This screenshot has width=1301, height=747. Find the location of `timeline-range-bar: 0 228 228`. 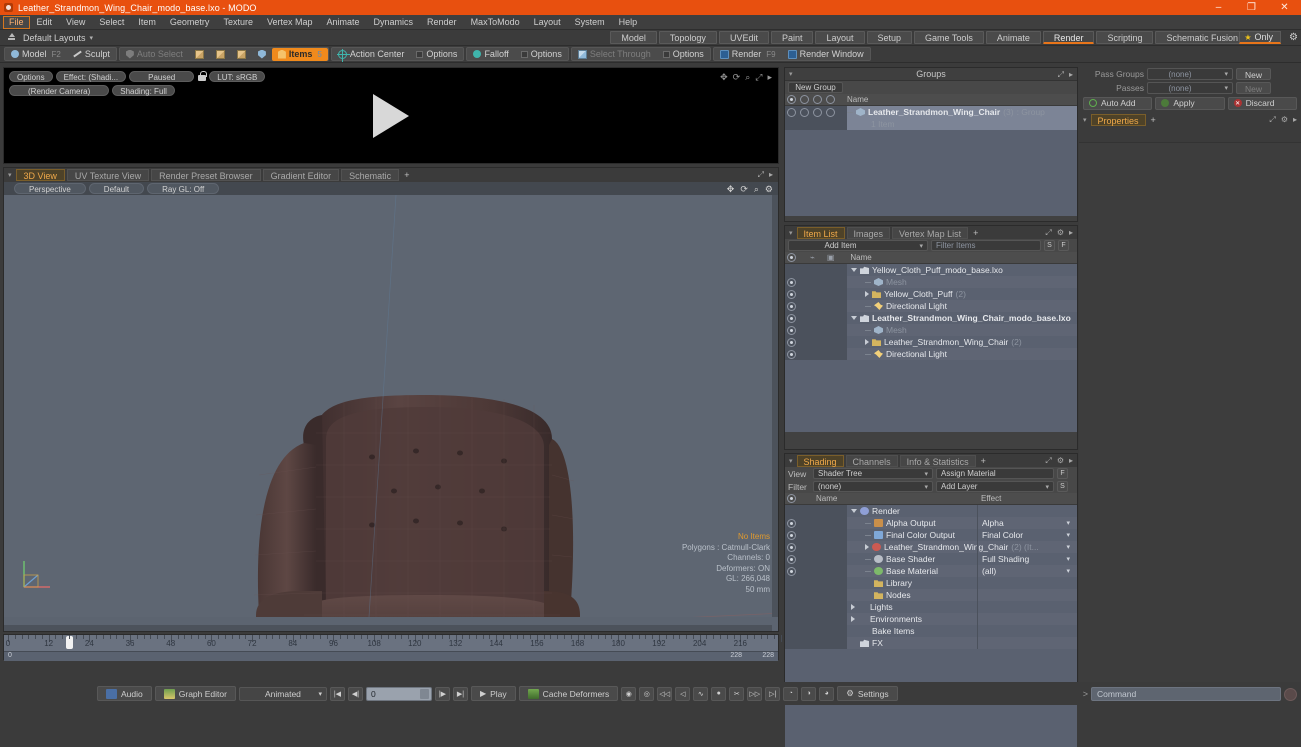

timeline-range-bar: 0 228 228 is located at coordinates (391, 656).